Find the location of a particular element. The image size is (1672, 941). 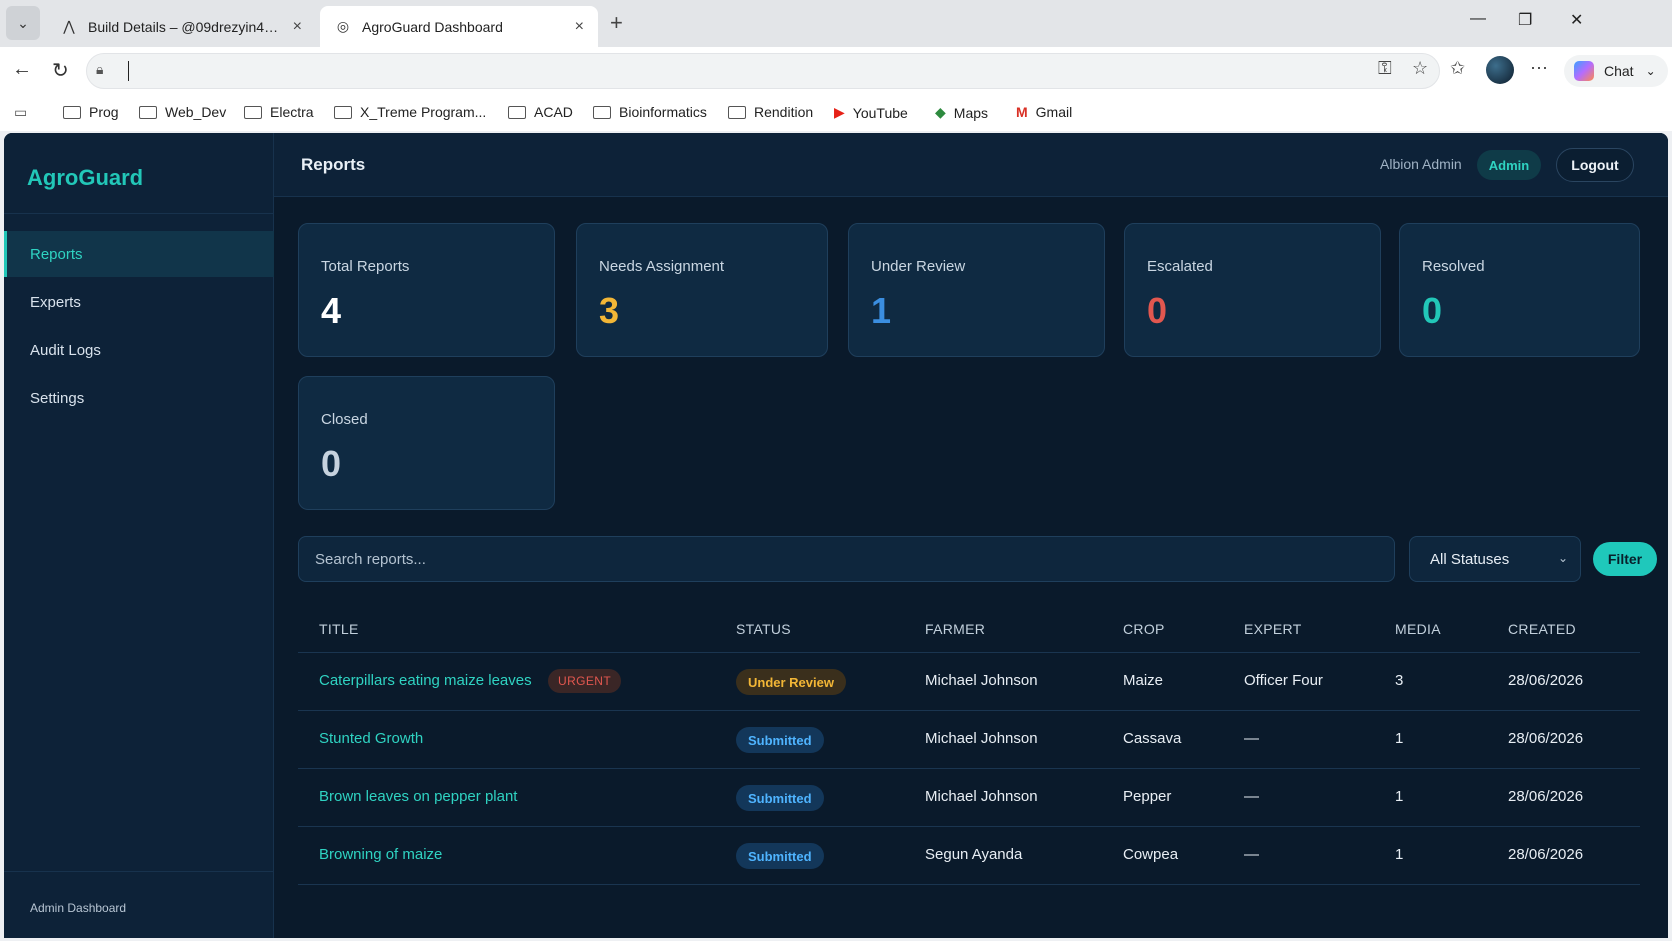

bookmark-rendition: Rendition is located at coordinates (770, 112).